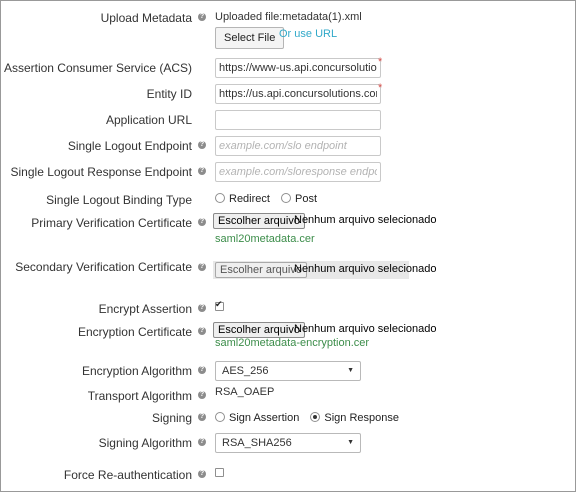 The image size is (576, 492). I want to click on signing-label: Signing, so click(171, 418).